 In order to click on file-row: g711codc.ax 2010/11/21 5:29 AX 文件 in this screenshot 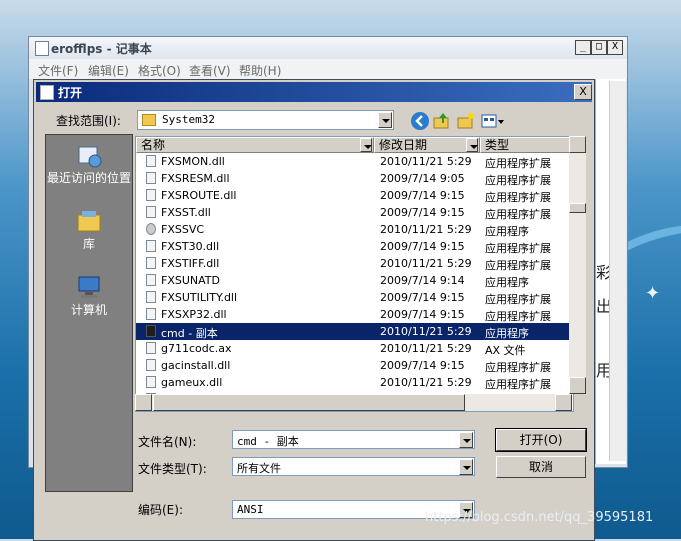, I will do `click(354, 348)`.